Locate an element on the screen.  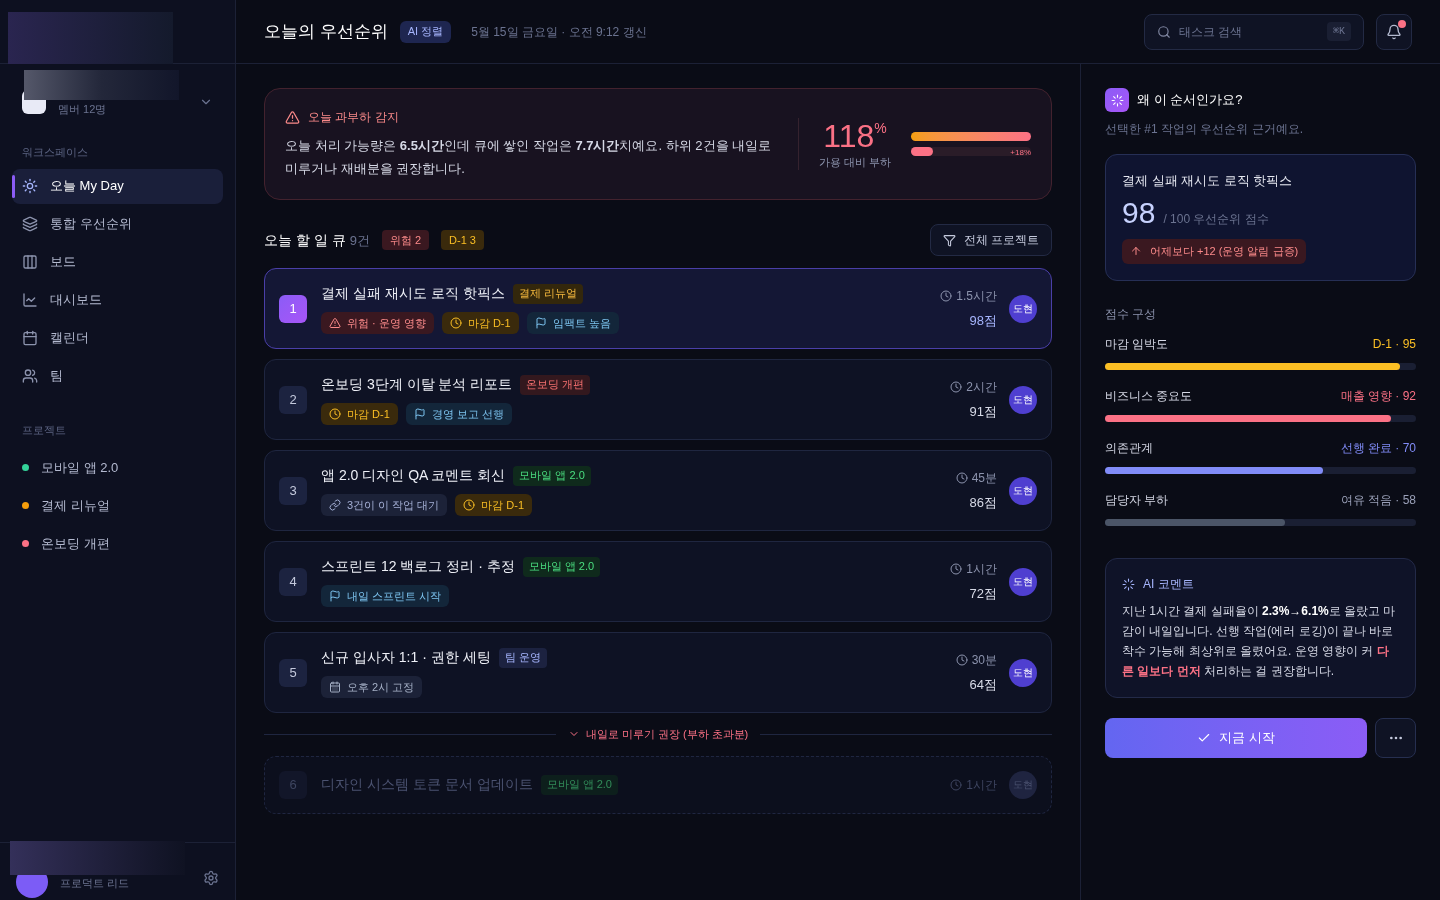
task-card: 4 스프린트 12 백로그 정리 · 추정 모바일 앱 2.0 내일 스프린트 시작 1시간 72점 도현 is located at coordinates (658, 581).